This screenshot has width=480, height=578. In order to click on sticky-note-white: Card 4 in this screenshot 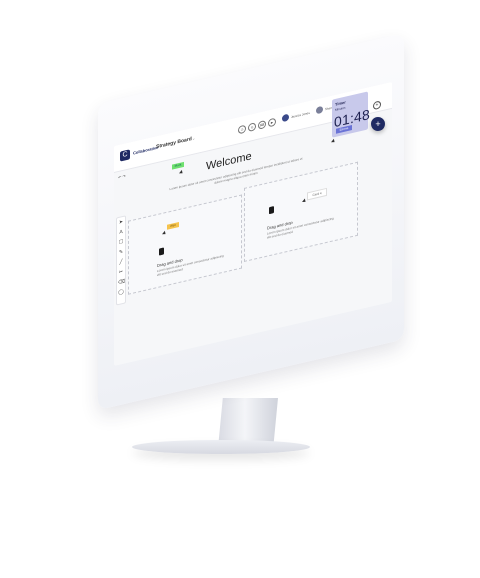, I will do `click(317, 194)`.